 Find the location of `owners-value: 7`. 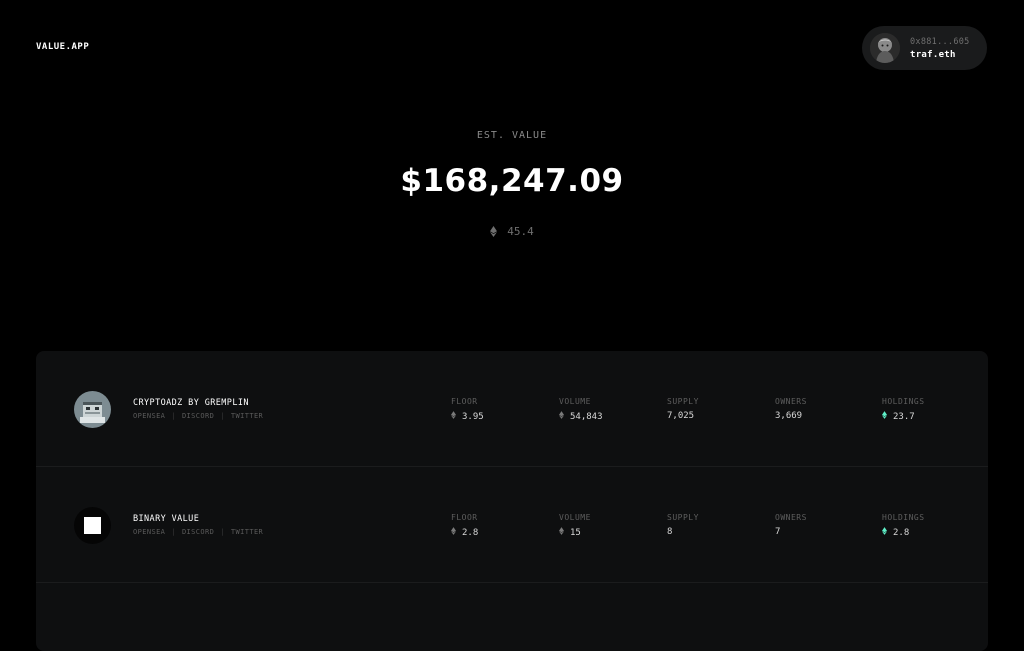

owners-value: 7 is located at coordinates (778, 532).